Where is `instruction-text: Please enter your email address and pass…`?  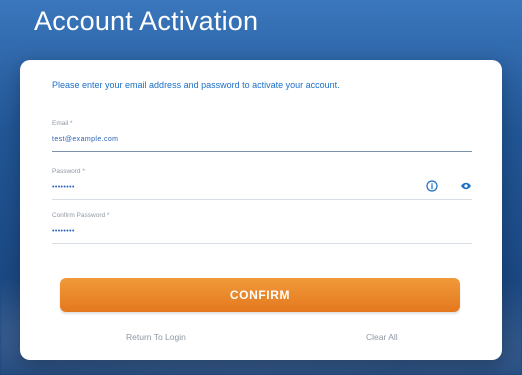 instruction-text: Please enter your email address and pass… is located at coordinates (196, 85).